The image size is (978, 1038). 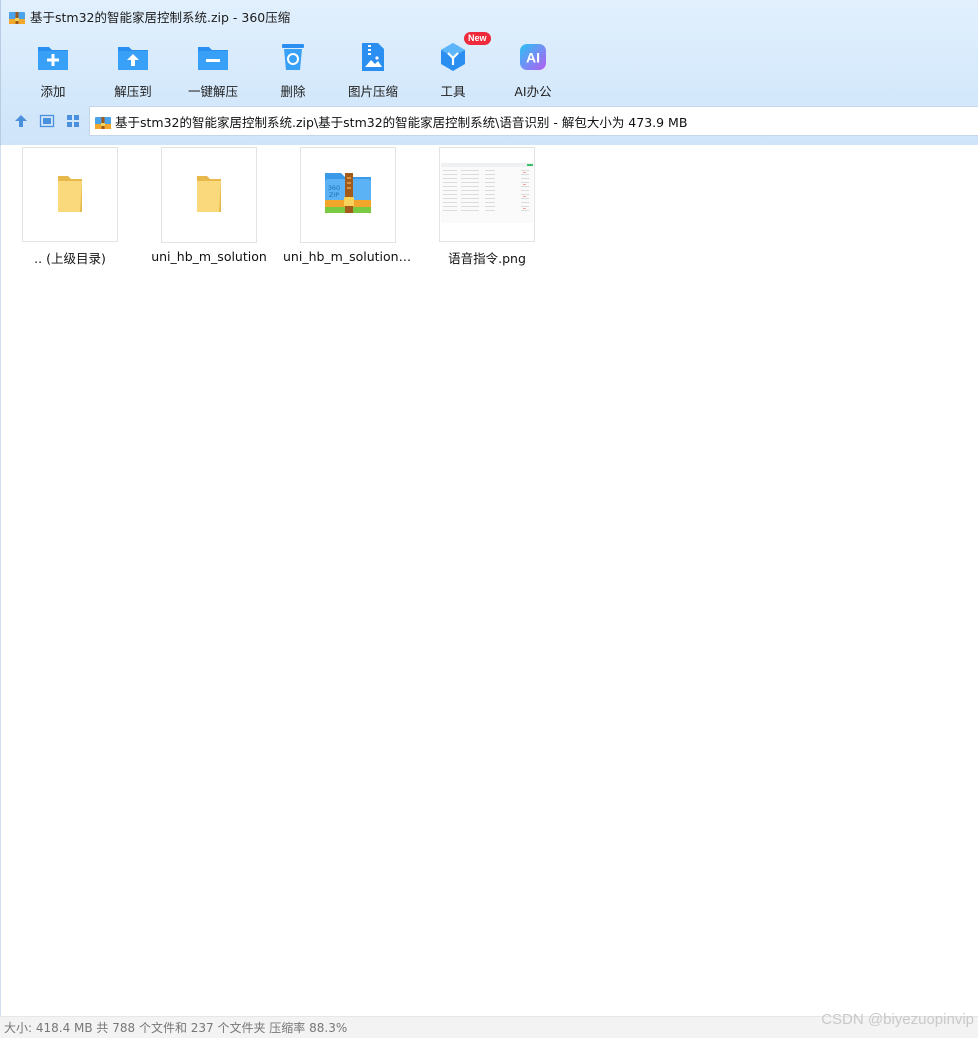 I want to click on watermark: CSDN @biyezuopinvip, so click(x=897, y=1019).